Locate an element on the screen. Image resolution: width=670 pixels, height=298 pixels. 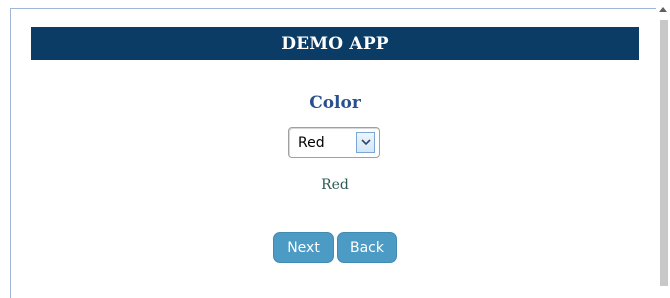
scroll-up-arrow-icon is located at coordinates (663, 9).